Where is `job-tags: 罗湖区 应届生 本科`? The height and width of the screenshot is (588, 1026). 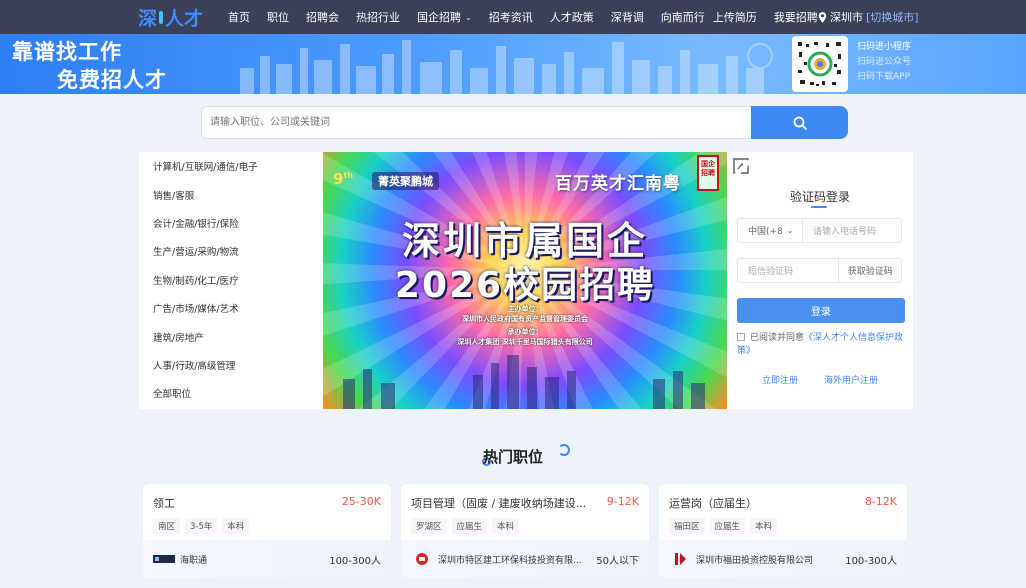 job-tags: 罗湖区 应届生 本科 is located at coordinates (465, 526).